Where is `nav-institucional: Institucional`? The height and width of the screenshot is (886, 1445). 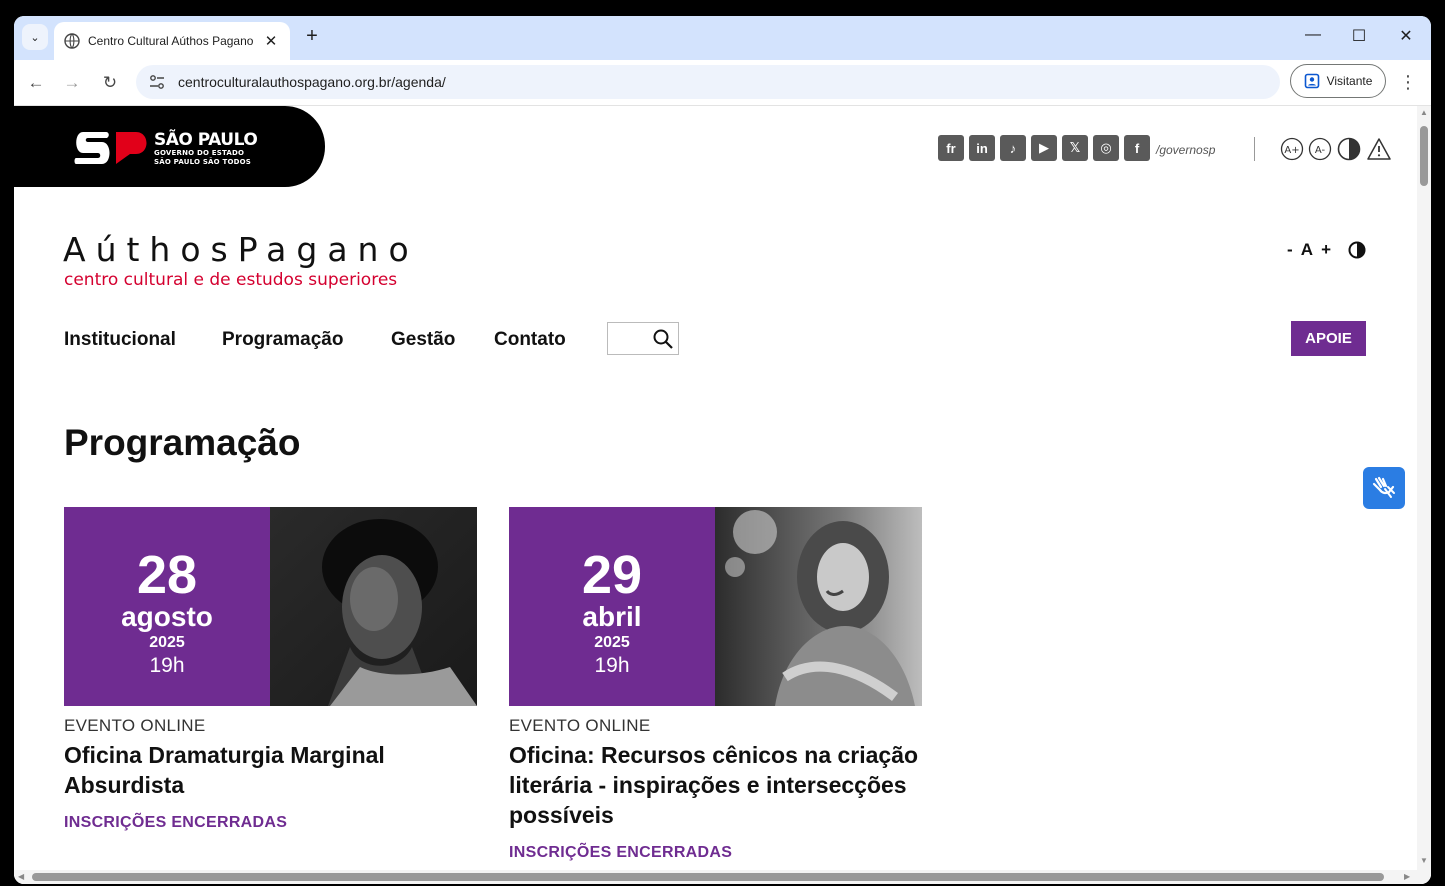
nav-institucional: Institucional is located at coordinates (120, 340).